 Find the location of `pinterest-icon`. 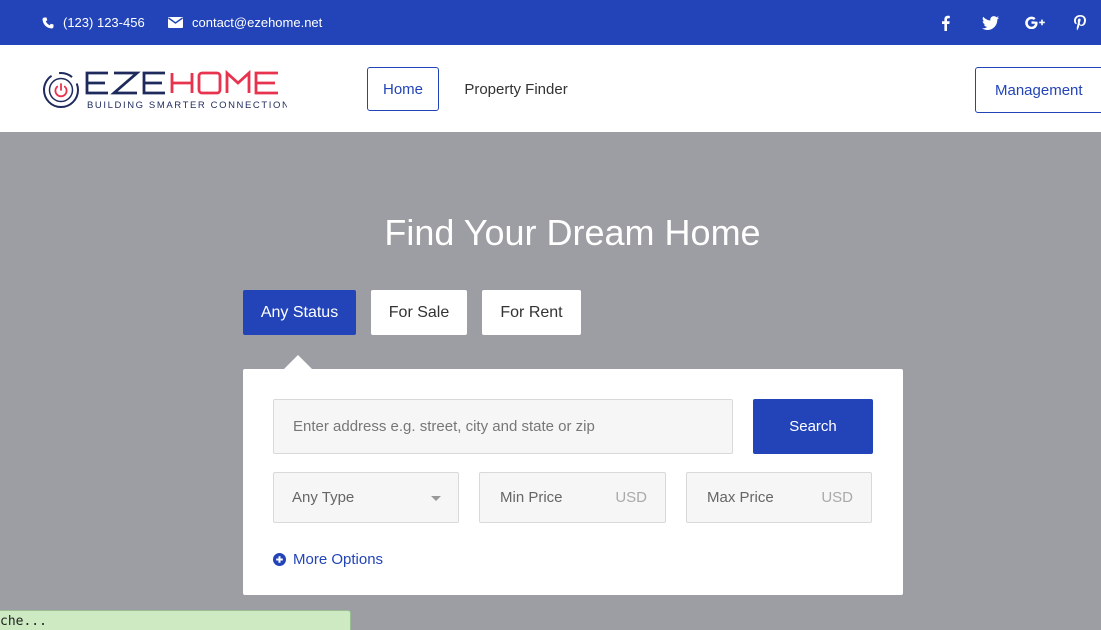

pinterest-icon is located at coordinates (1080, 22).